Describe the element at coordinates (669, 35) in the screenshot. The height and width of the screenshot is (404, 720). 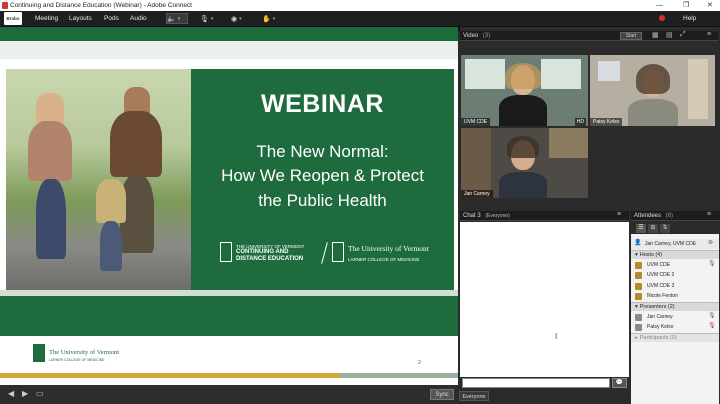
I see `filmstrip-view-icon: ▤` at that location.